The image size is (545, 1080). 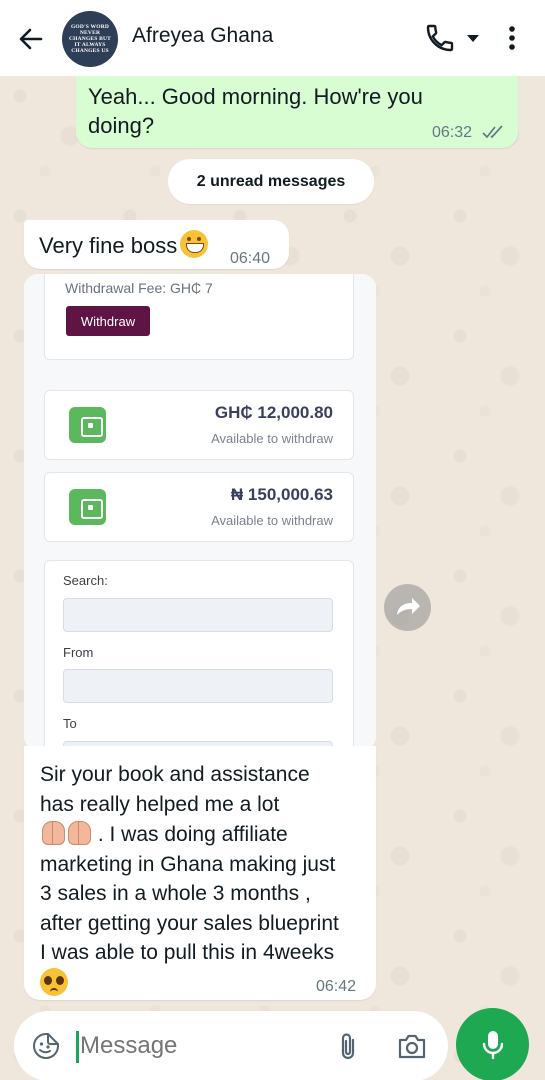 I want to click on withdraw-button: Withdraw, so click(x=108, y=321).